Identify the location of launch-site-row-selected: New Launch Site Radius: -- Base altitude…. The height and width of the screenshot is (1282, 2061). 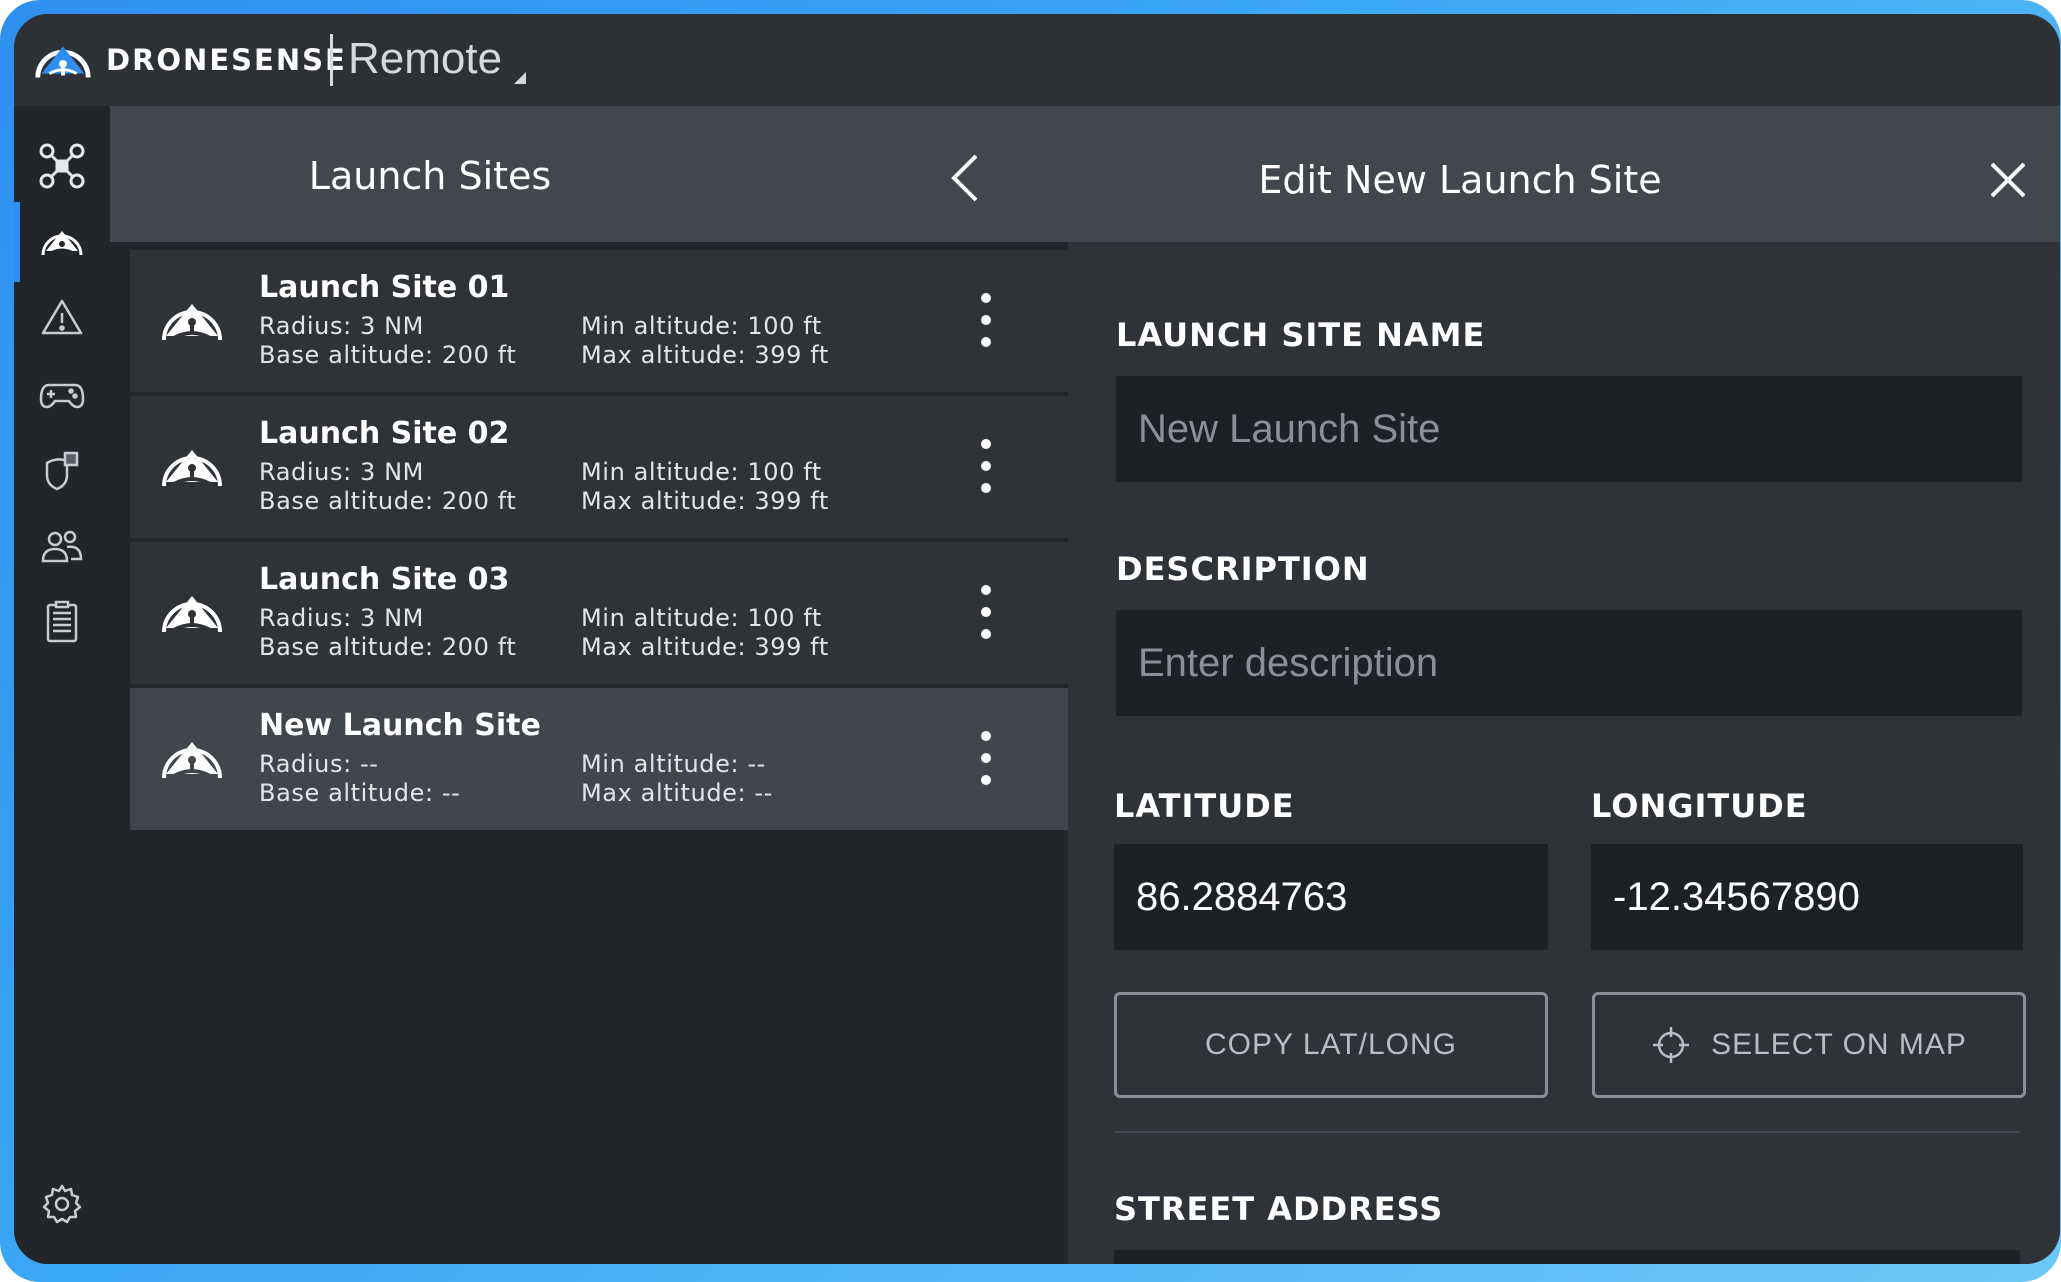
(599, 759).